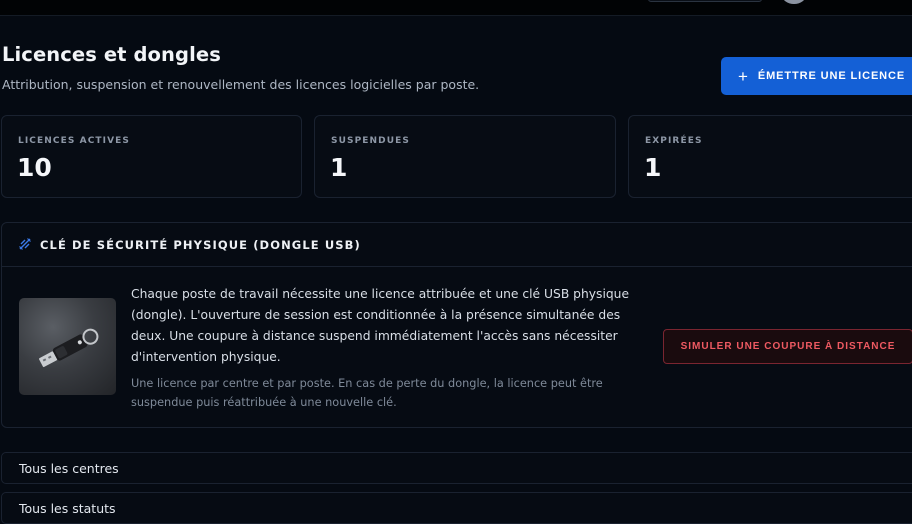 Image resolution: width=912 pixels, height=524 pixels. I want to click on status-filter-select: Tous les statuts, so click(456, 508).